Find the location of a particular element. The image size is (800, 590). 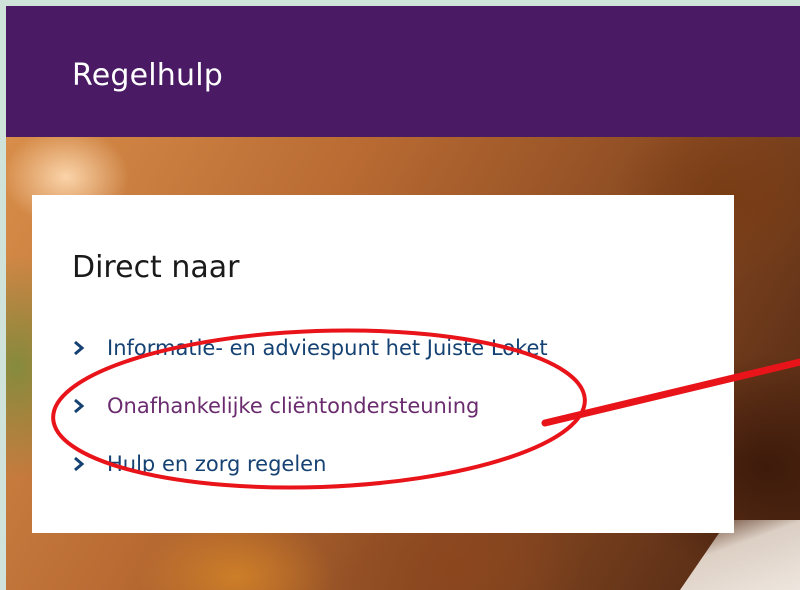

card-title: Direct naar is located at coordinates (156, 267).